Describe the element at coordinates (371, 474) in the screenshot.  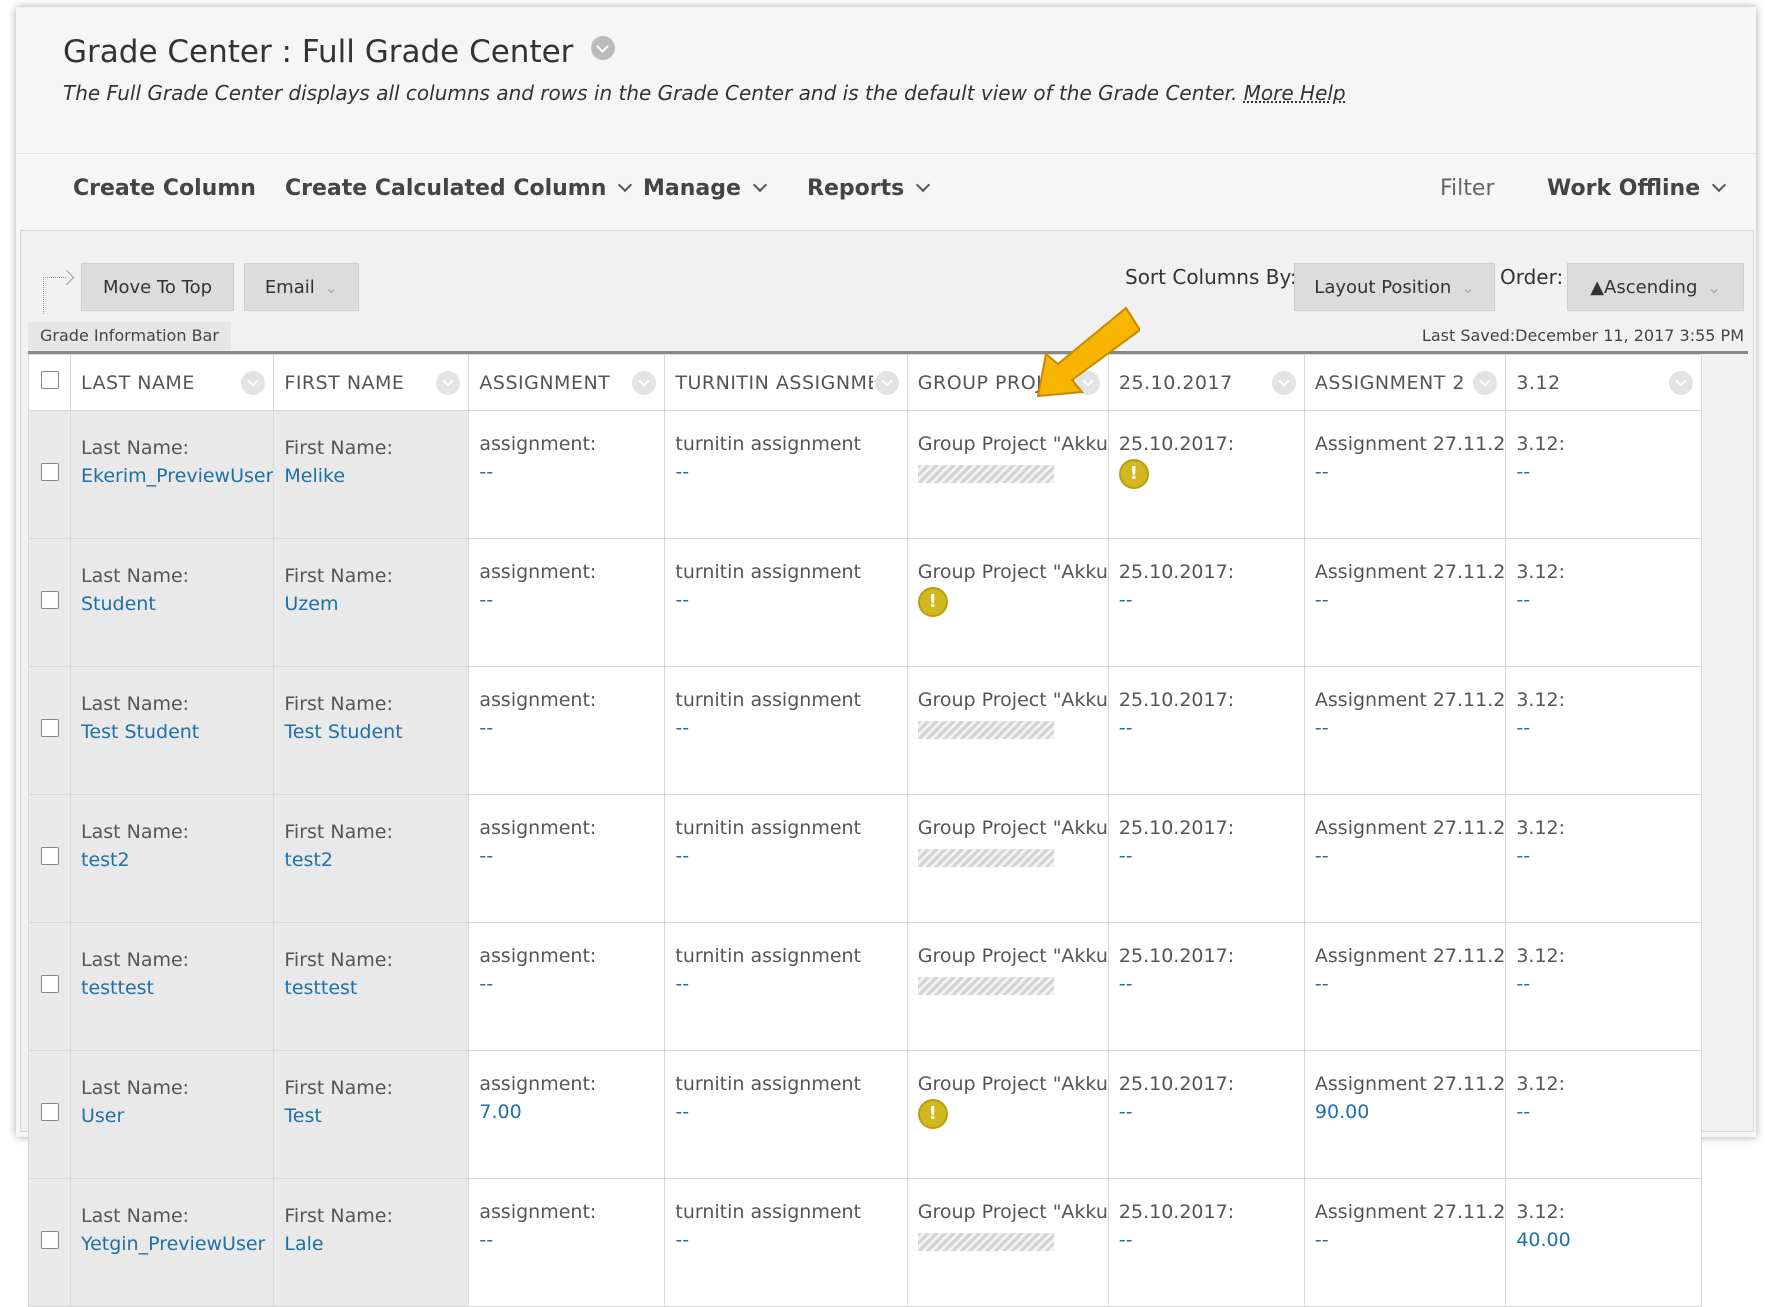
I see `grade-cell-first: First Name: Melike` at that location.